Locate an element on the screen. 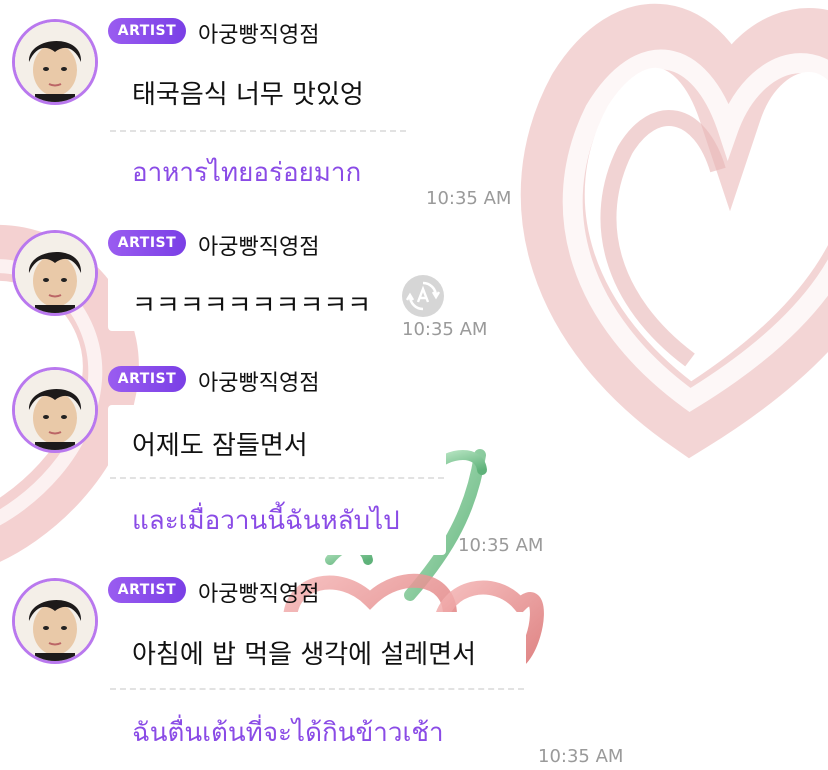  translate-button is located at coordinates (423, 296).